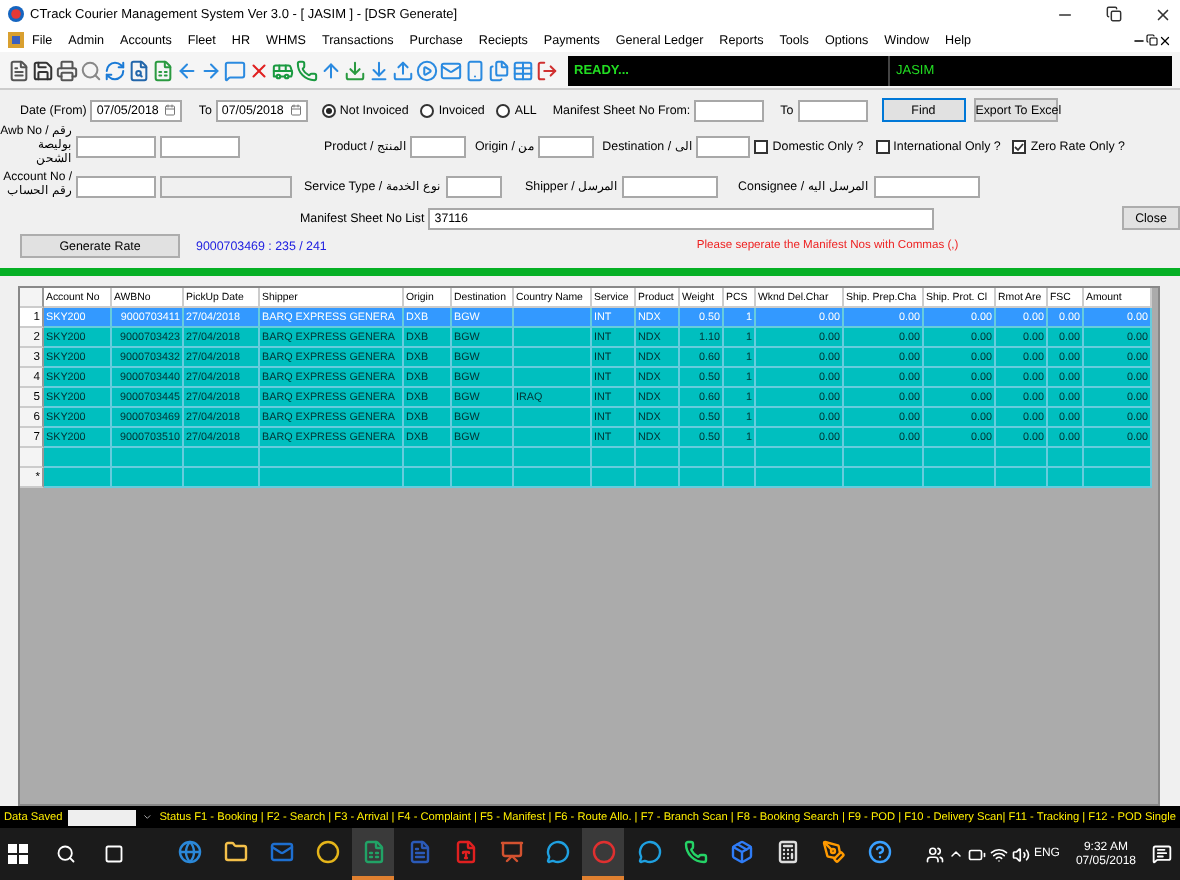 The height and width of the screenshot is (880, 1180). What do you see at coordinates (547, 70) in the screenshot?
I see `exit-icon` at bounding box center [547, 70].